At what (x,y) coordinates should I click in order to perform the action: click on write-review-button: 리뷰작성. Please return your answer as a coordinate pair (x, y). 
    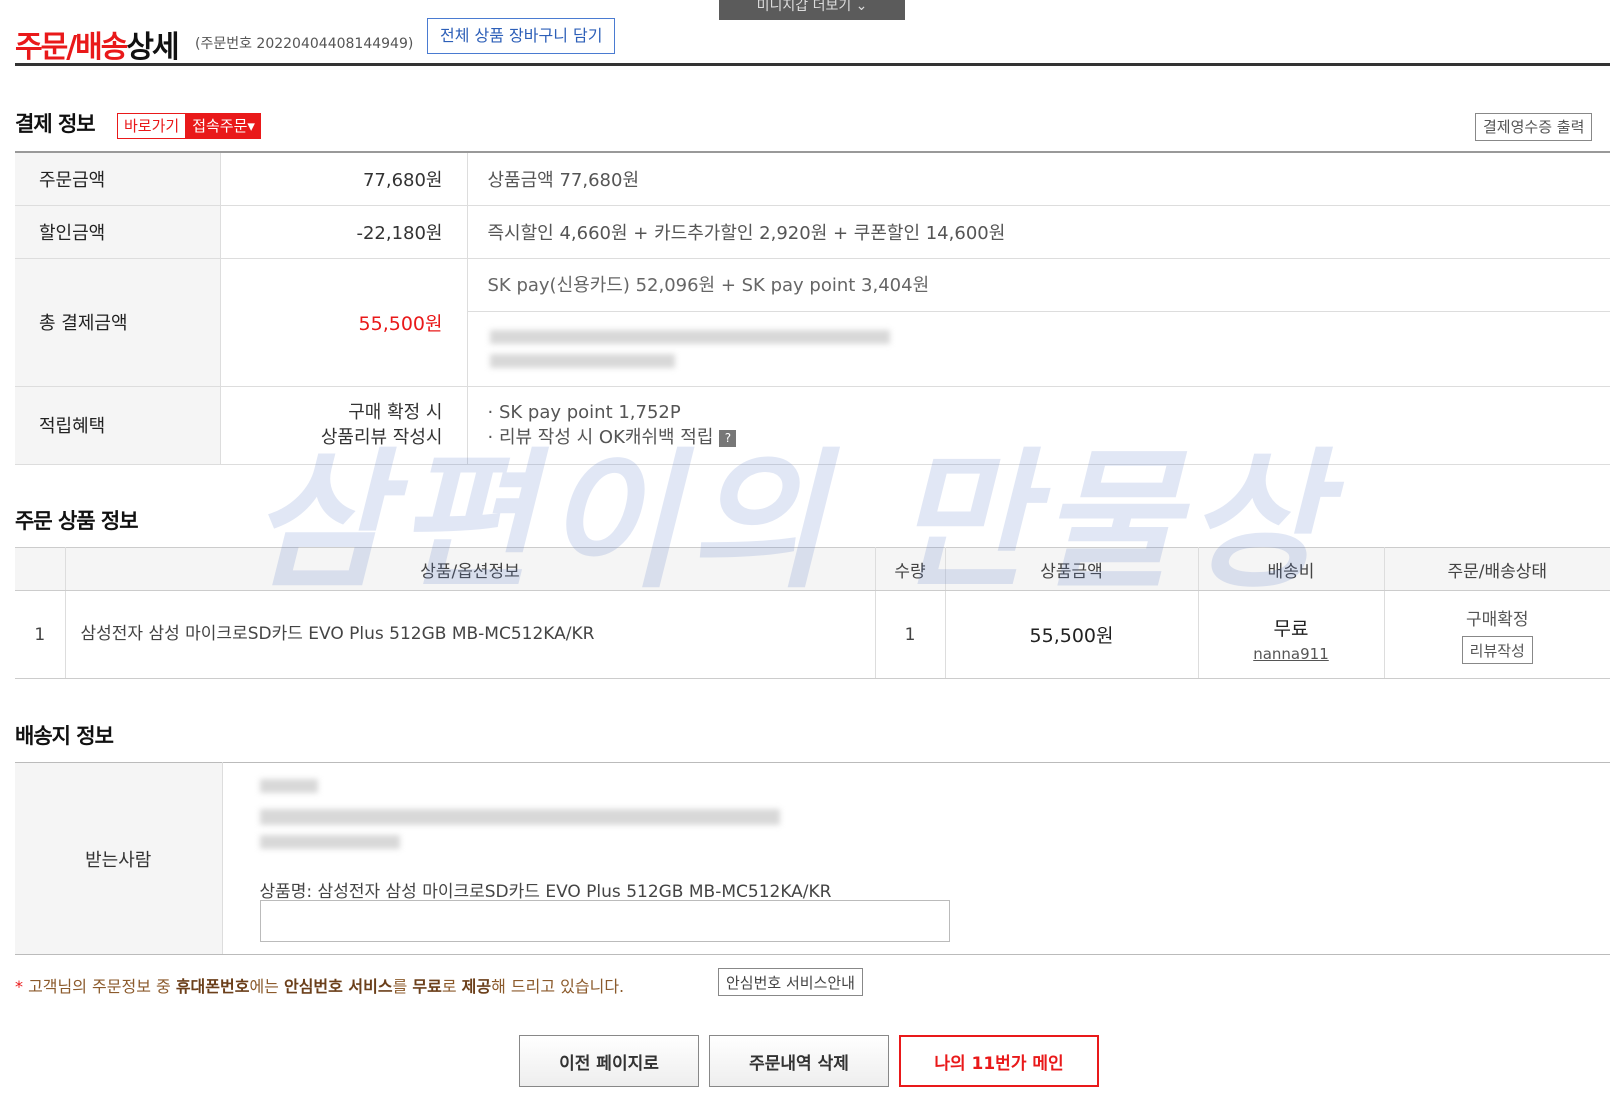
    Looking at the image, I should click on (1497, 650).